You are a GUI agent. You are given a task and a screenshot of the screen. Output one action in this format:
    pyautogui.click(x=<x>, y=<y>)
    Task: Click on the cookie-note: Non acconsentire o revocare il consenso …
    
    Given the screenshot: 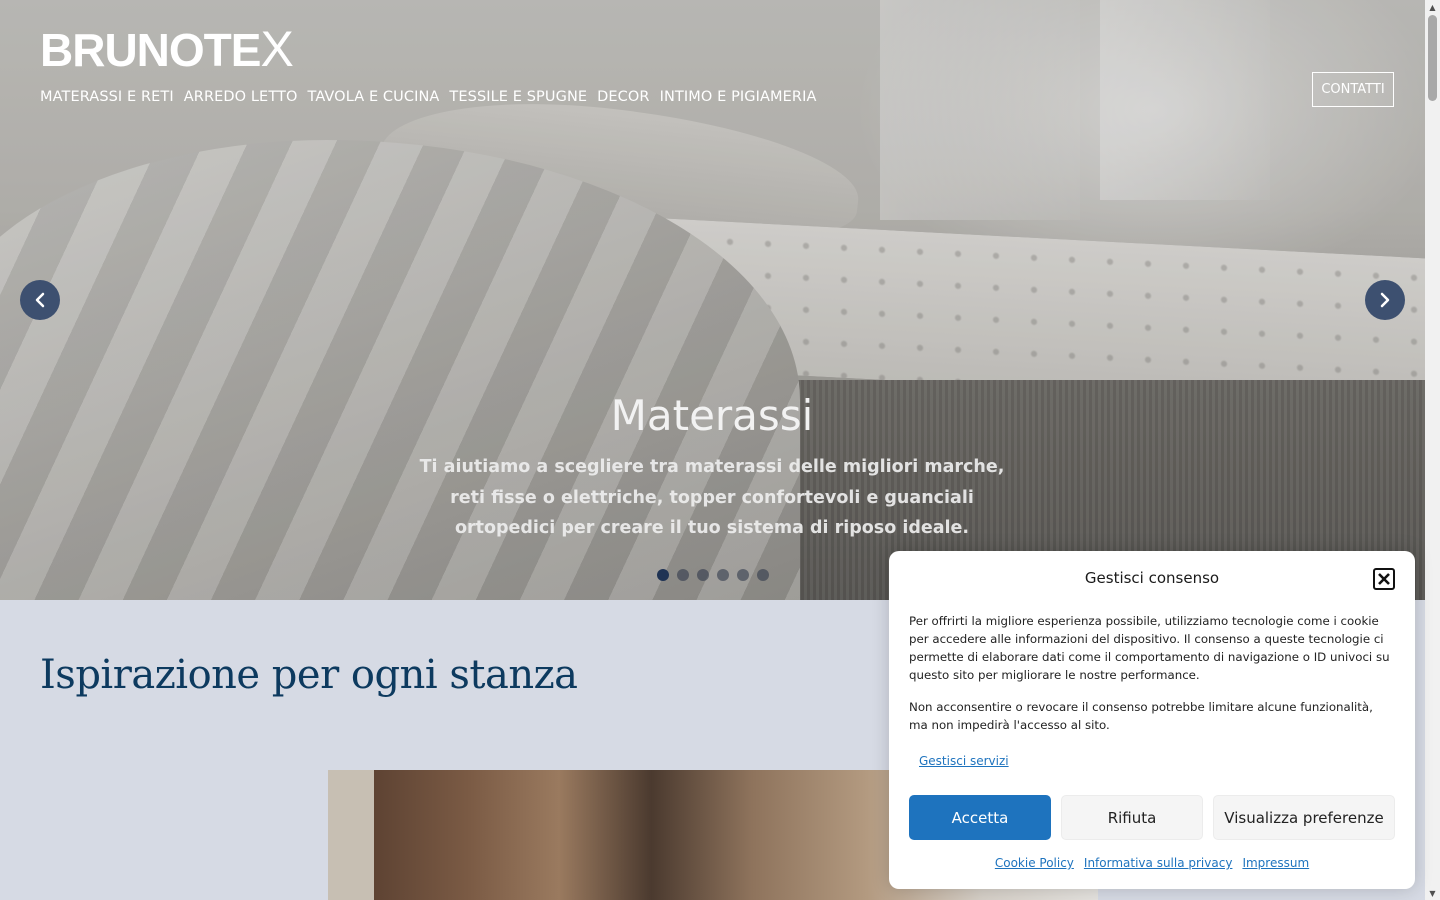 What is the action you would take?
    pyautogui.click(x=1141, y=716)
    